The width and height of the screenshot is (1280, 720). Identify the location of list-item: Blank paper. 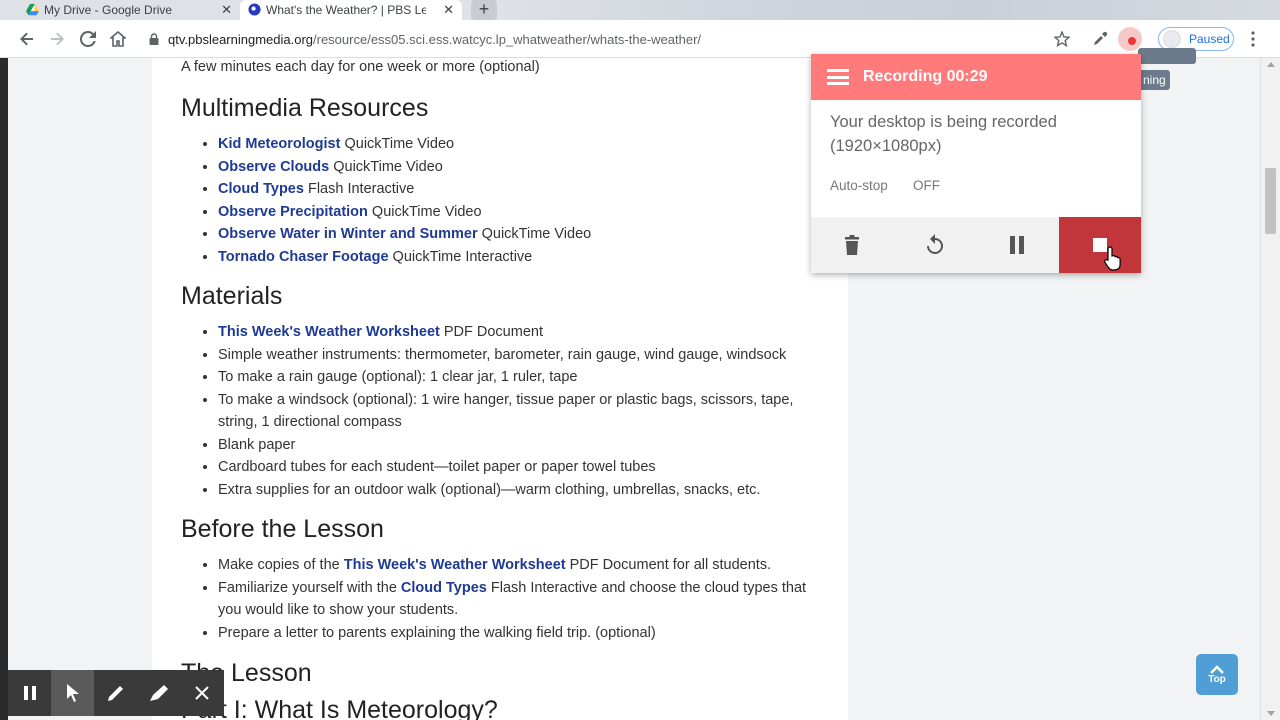
(523, 445).